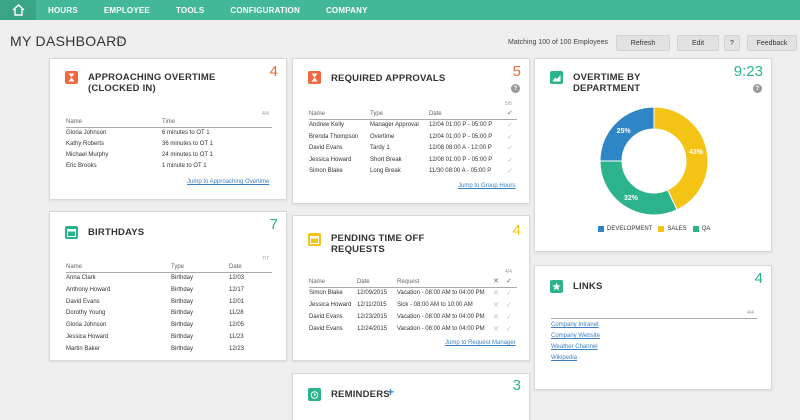  What do you see at coordinates (184, 166) in the screenshot?
I see `time-to-overtime: 1 minute to OT 1` at bounding box center [184, 166].